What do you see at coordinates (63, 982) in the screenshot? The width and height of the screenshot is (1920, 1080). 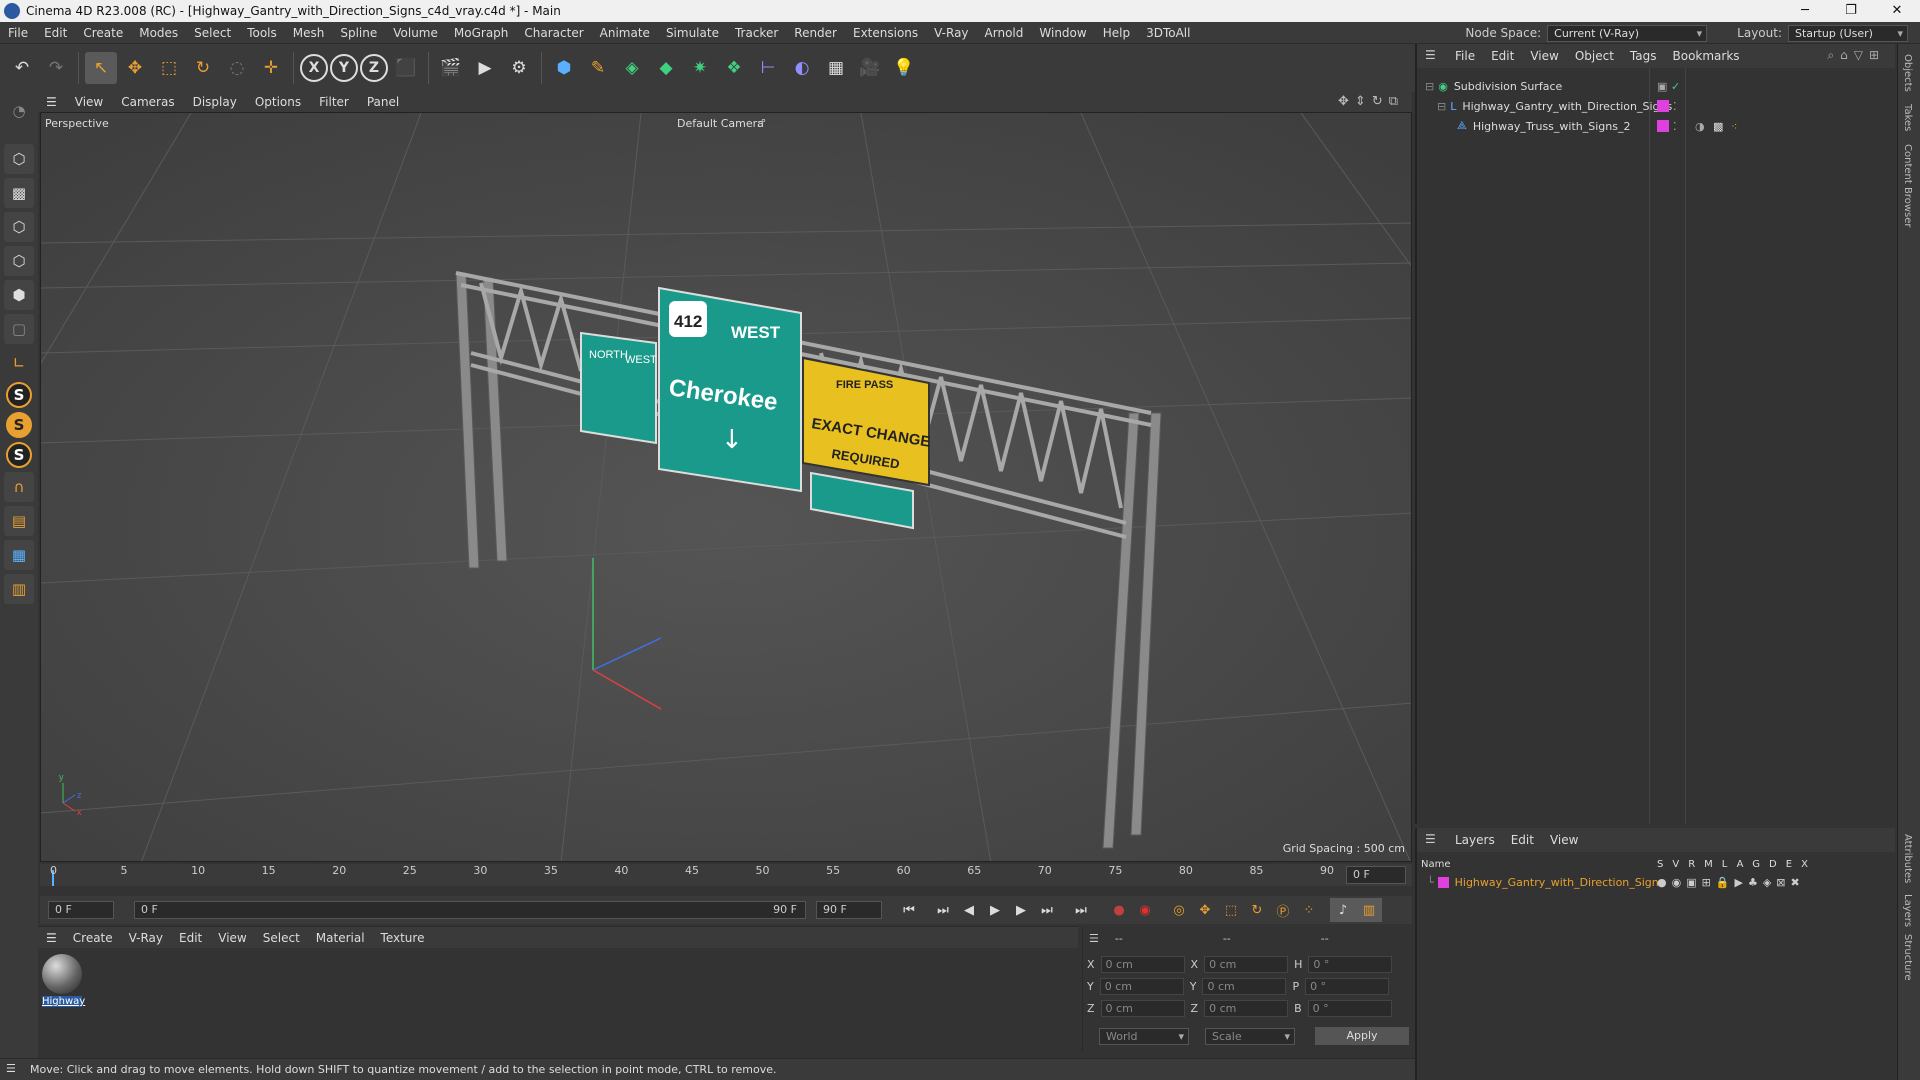 I see `material-swatch: Highway` at bounding box center [63, 982].